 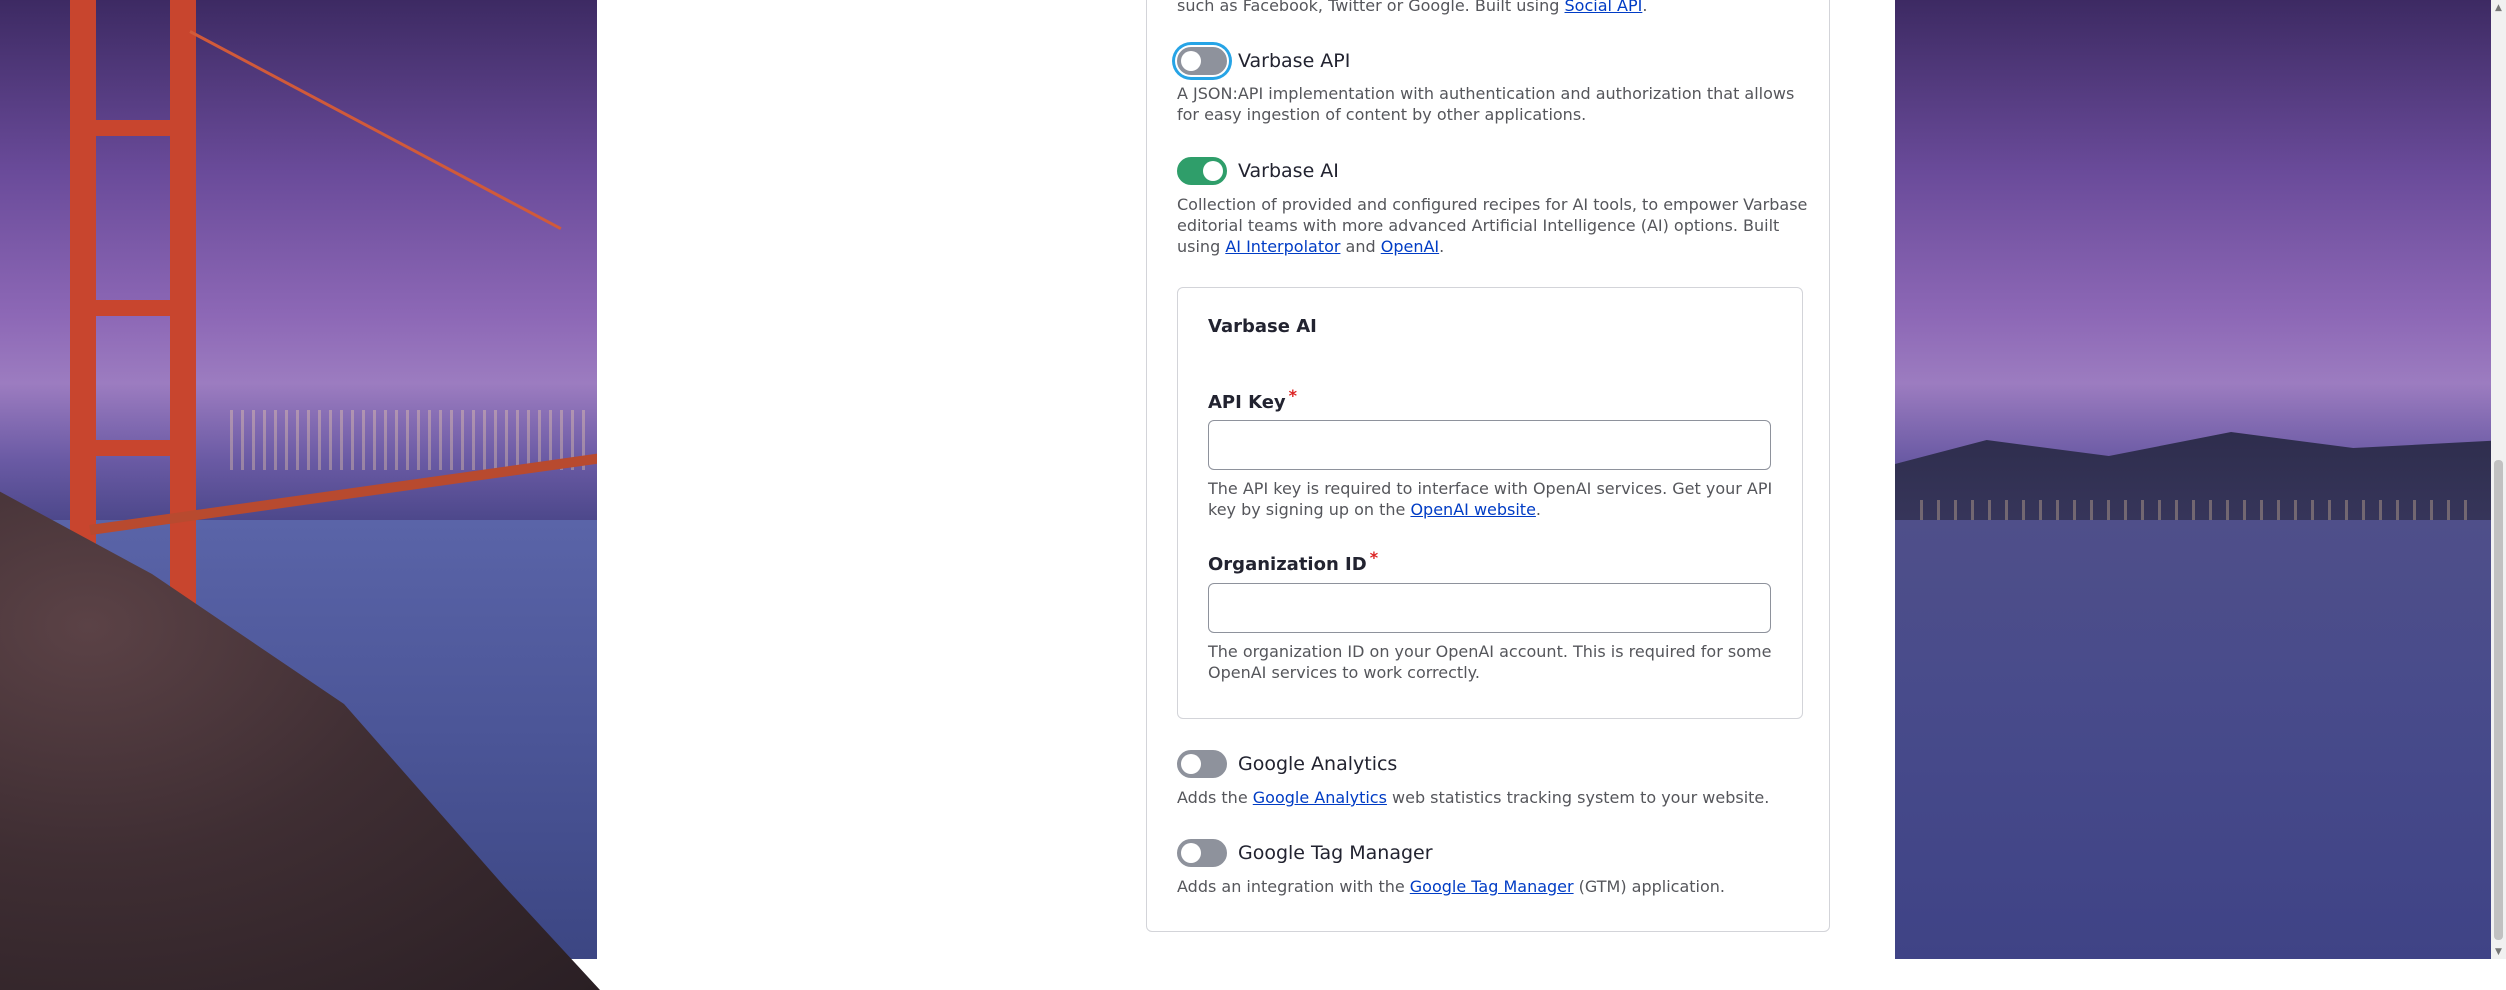 I want to click on openai-website-link: OpenAI website, so click(x=1472, y=509).